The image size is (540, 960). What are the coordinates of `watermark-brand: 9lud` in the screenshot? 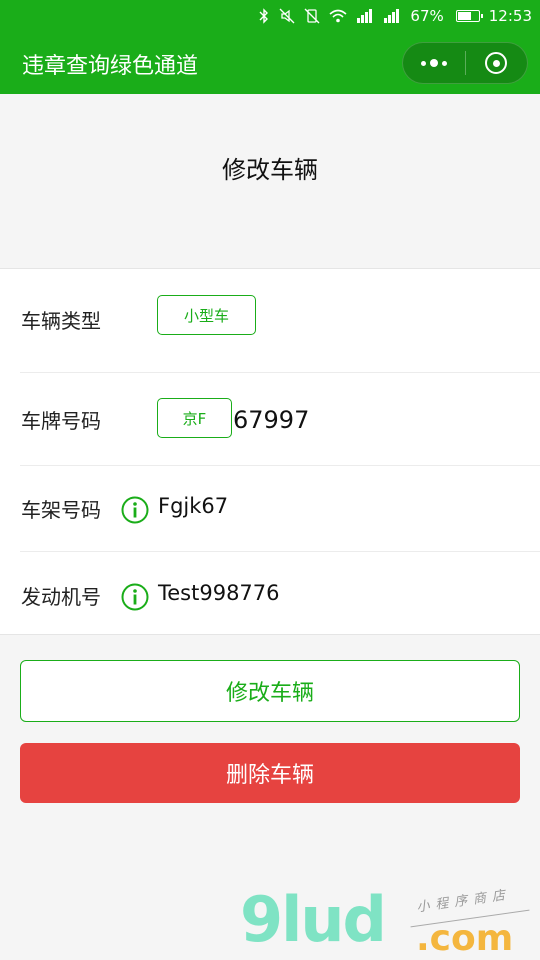 It's located at (313, 919).